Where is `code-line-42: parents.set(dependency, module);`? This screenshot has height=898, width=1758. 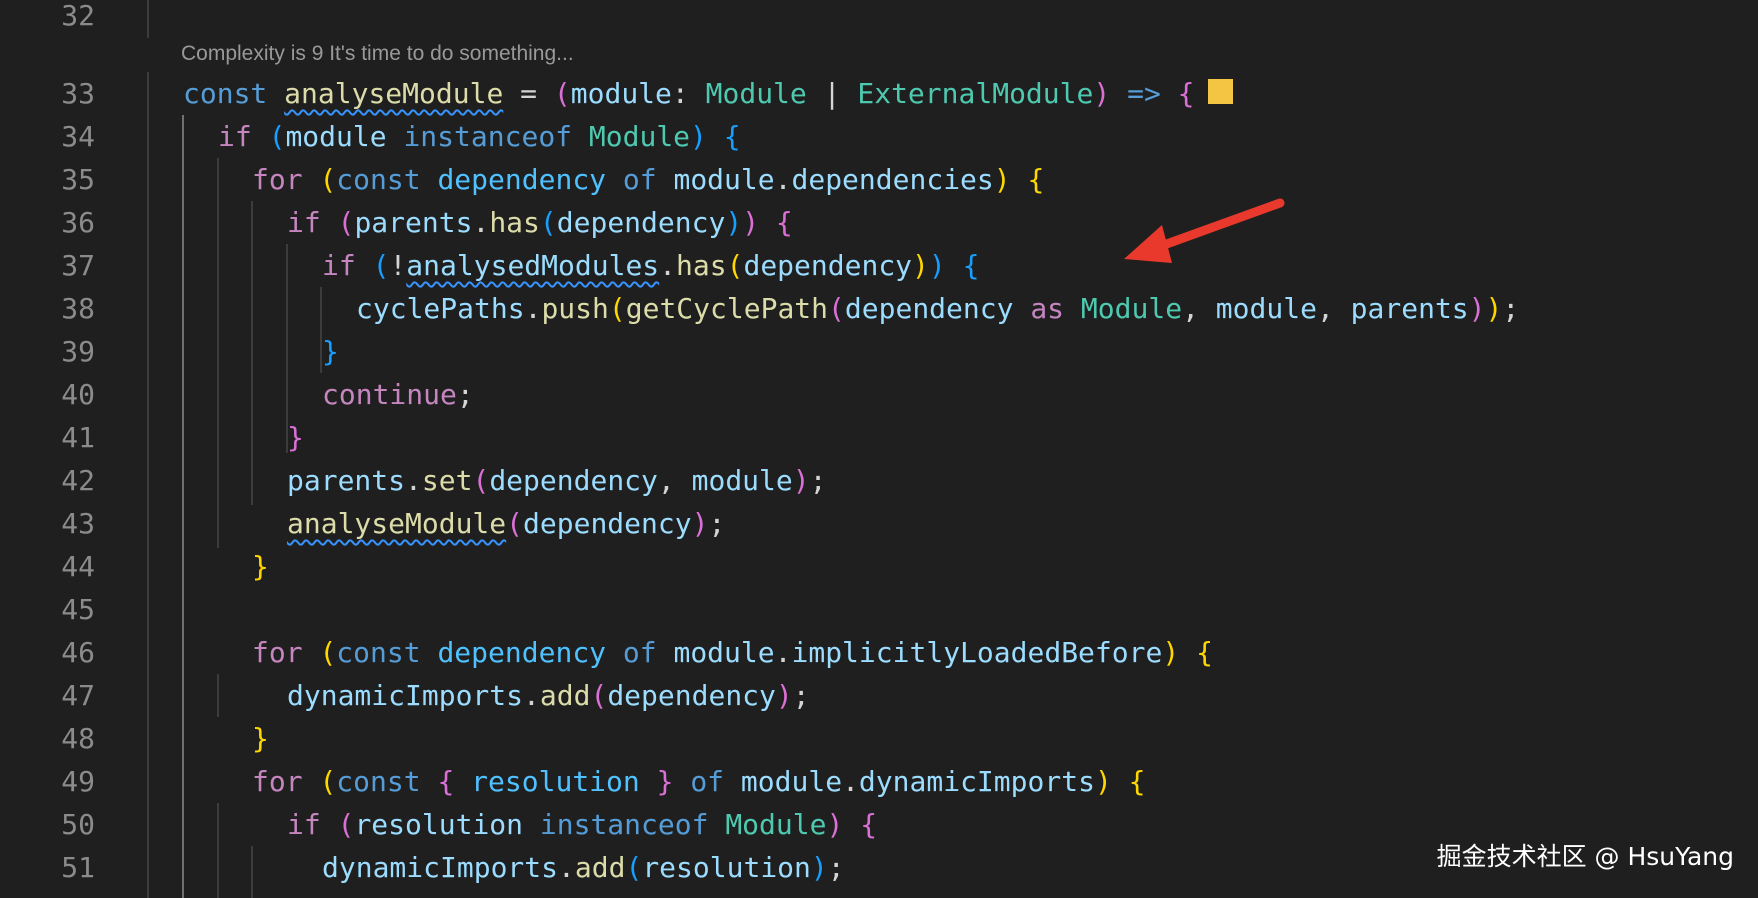
code-line-42: parents.set(dependency, module); is located at coordinates (557, 480).